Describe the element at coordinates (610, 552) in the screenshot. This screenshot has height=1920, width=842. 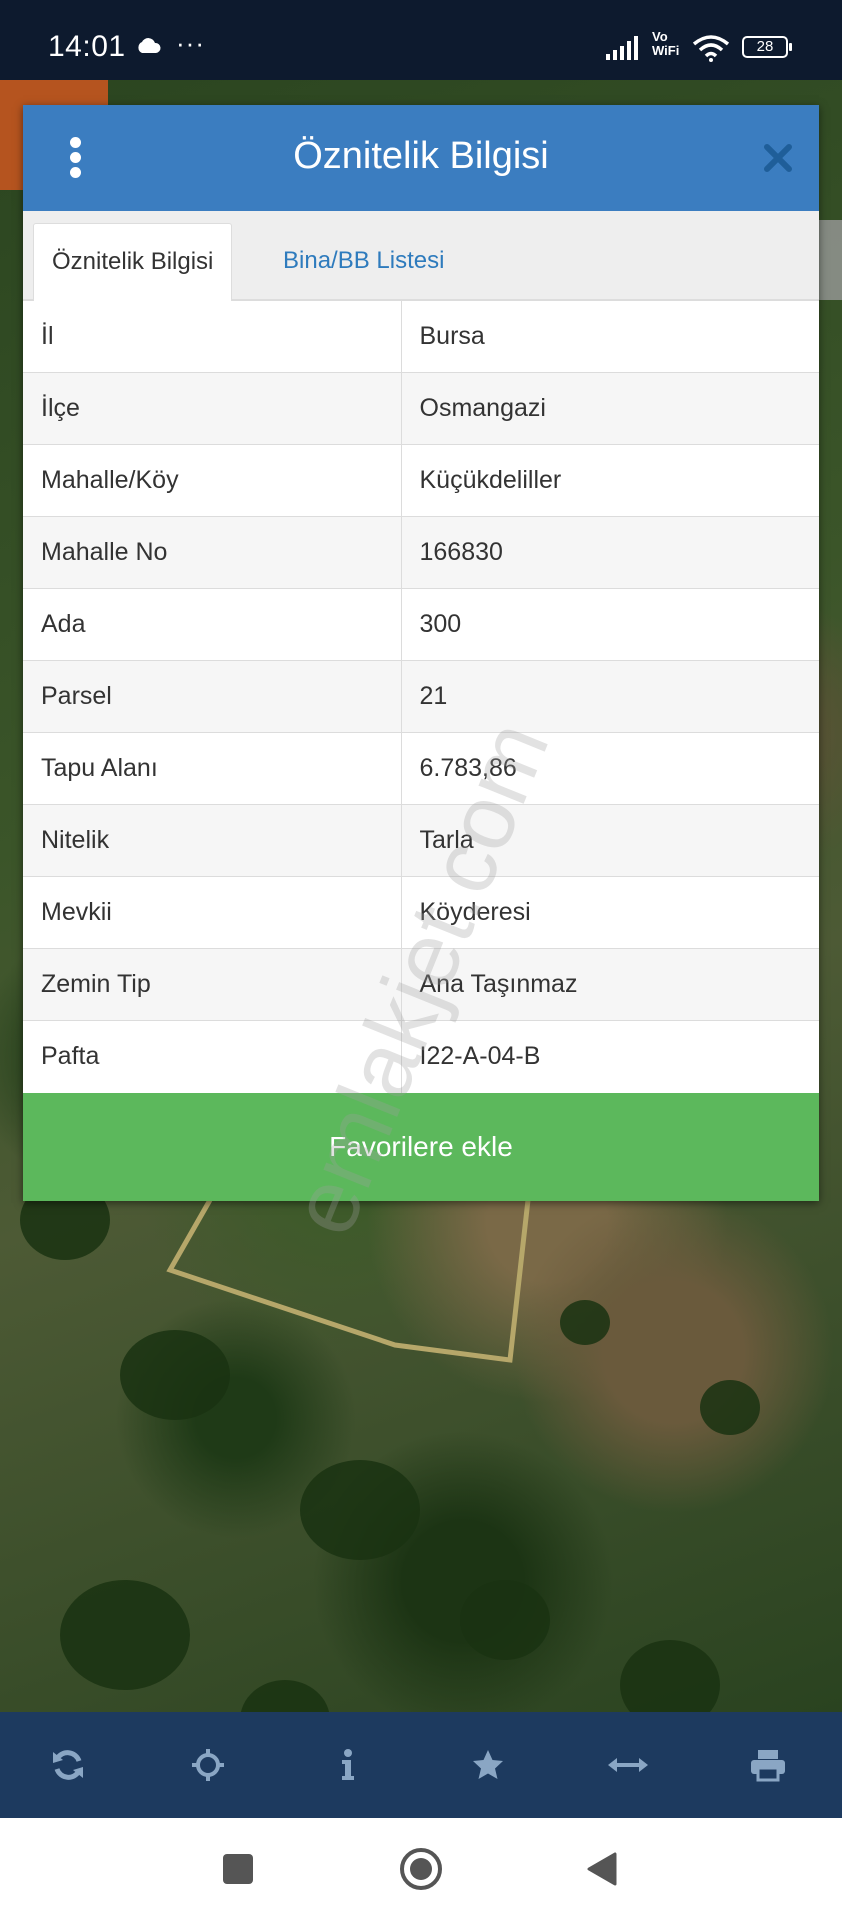
I see `attribute-value: 166830` at that location.